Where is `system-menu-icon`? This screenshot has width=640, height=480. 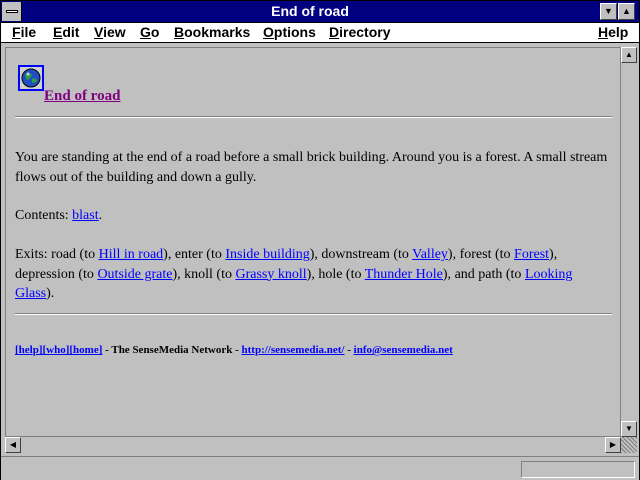 system-menu-icon is located at coordinates (12, 11).